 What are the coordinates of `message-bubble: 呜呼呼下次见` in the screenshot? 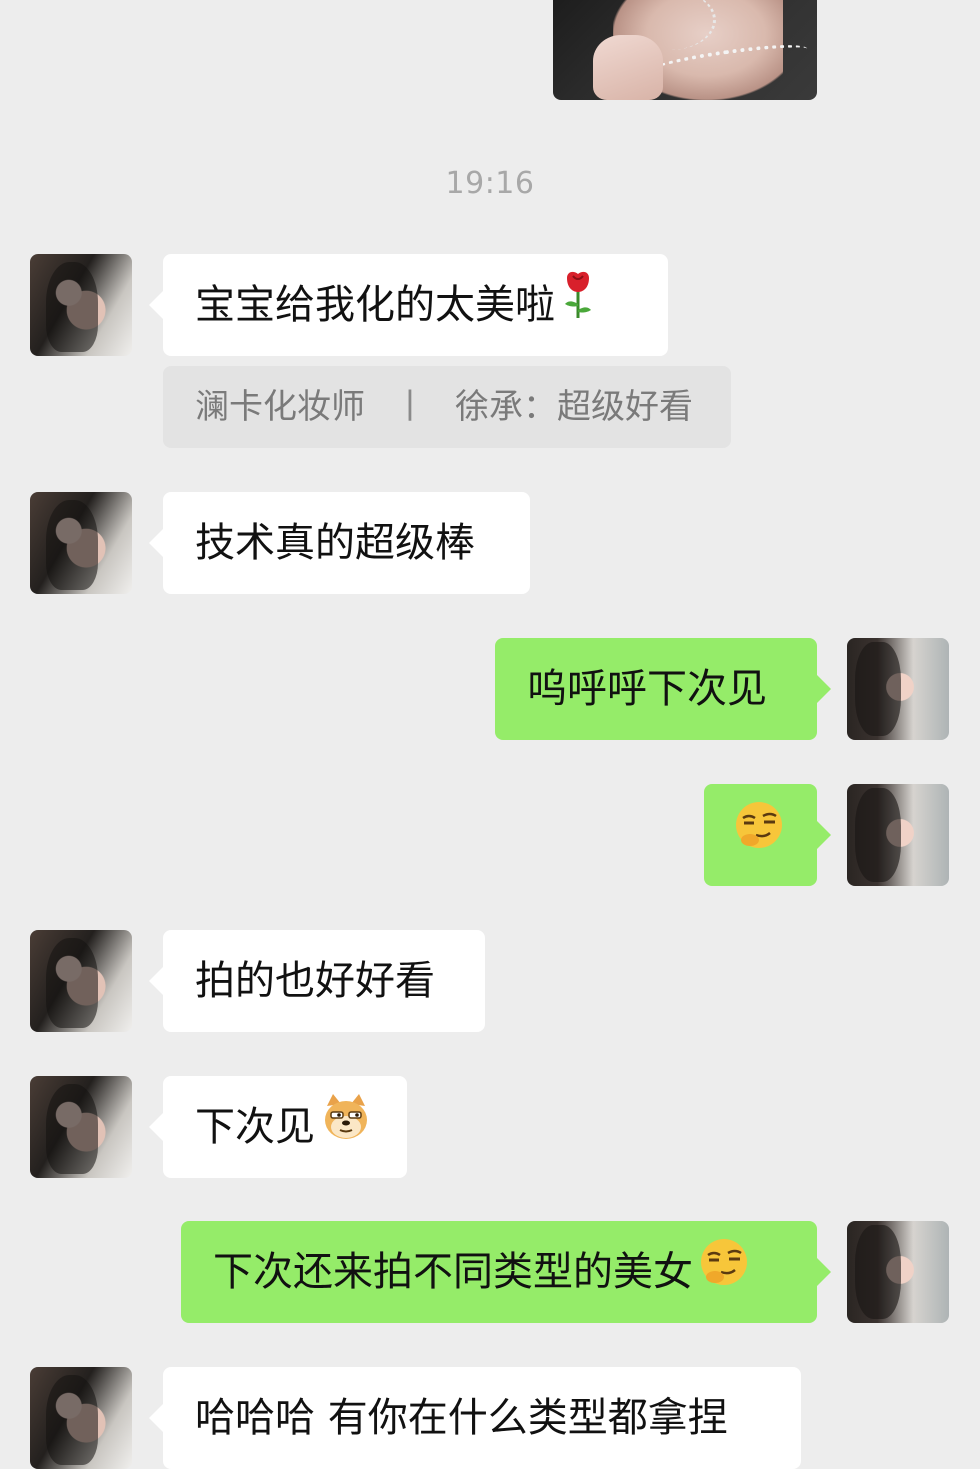 It's located at (663, 689).